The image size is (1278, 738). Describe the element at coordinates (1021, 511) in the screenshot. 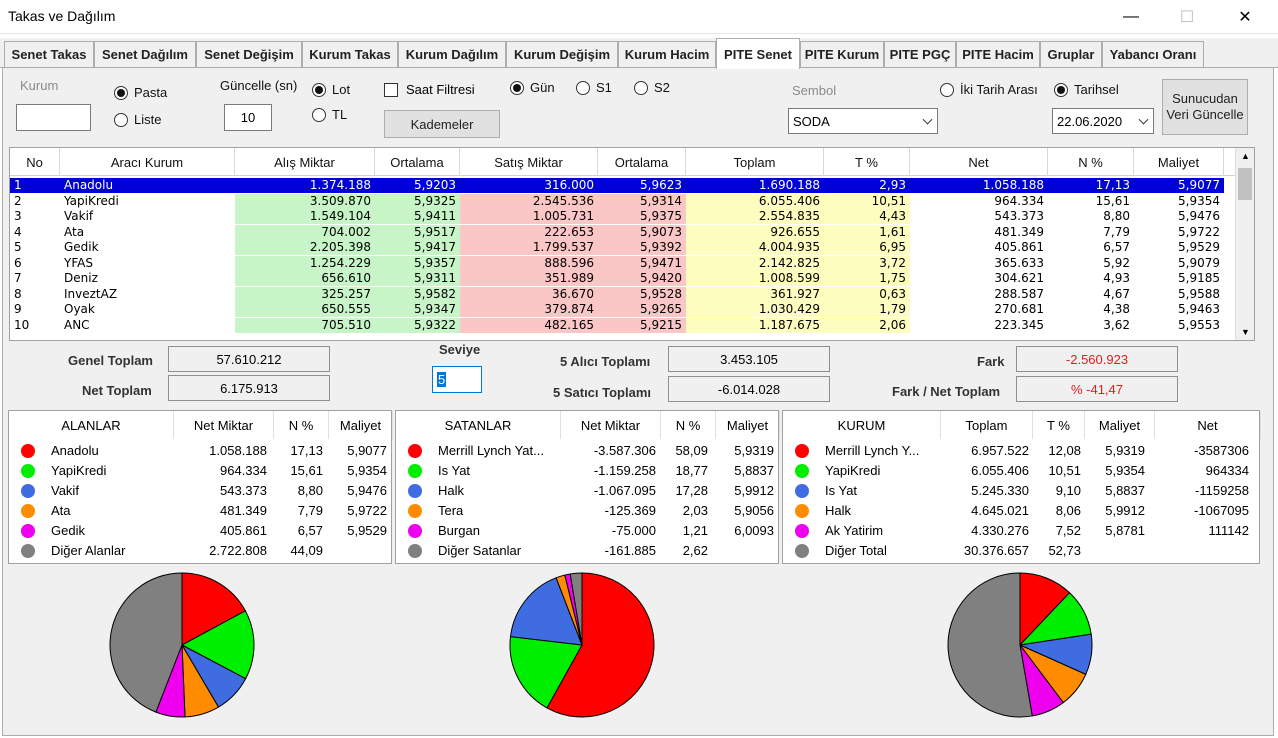

I see `list-item: Halk 4.645.021 8,06 5,9912 -1067095` at that location.